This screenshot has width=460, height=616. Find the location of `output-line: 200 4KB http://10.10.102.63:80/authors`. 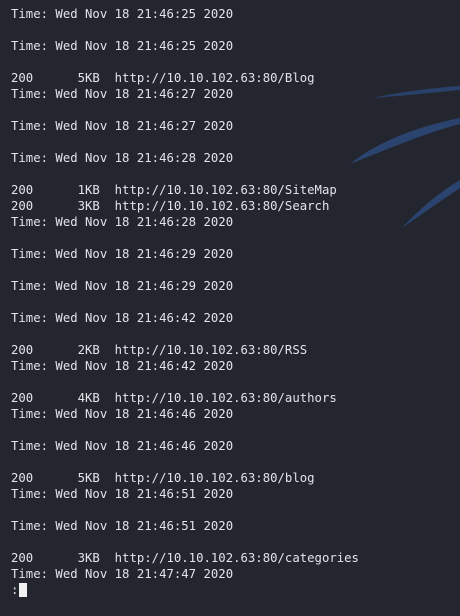

output-line: 200 4KB http://10.10.102.63:80/authors is located at coordinates (174, 398).